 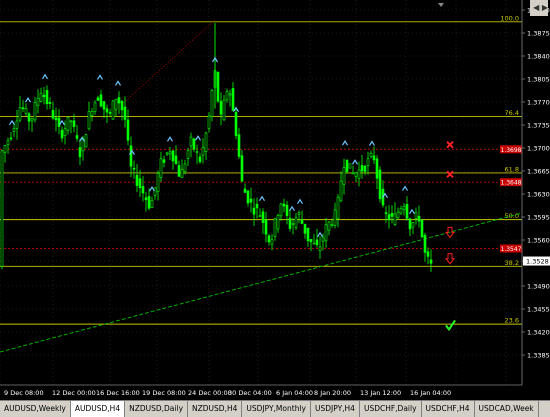 I want to click on price-tick-label: 1.3455, so click(x=538, y=310).